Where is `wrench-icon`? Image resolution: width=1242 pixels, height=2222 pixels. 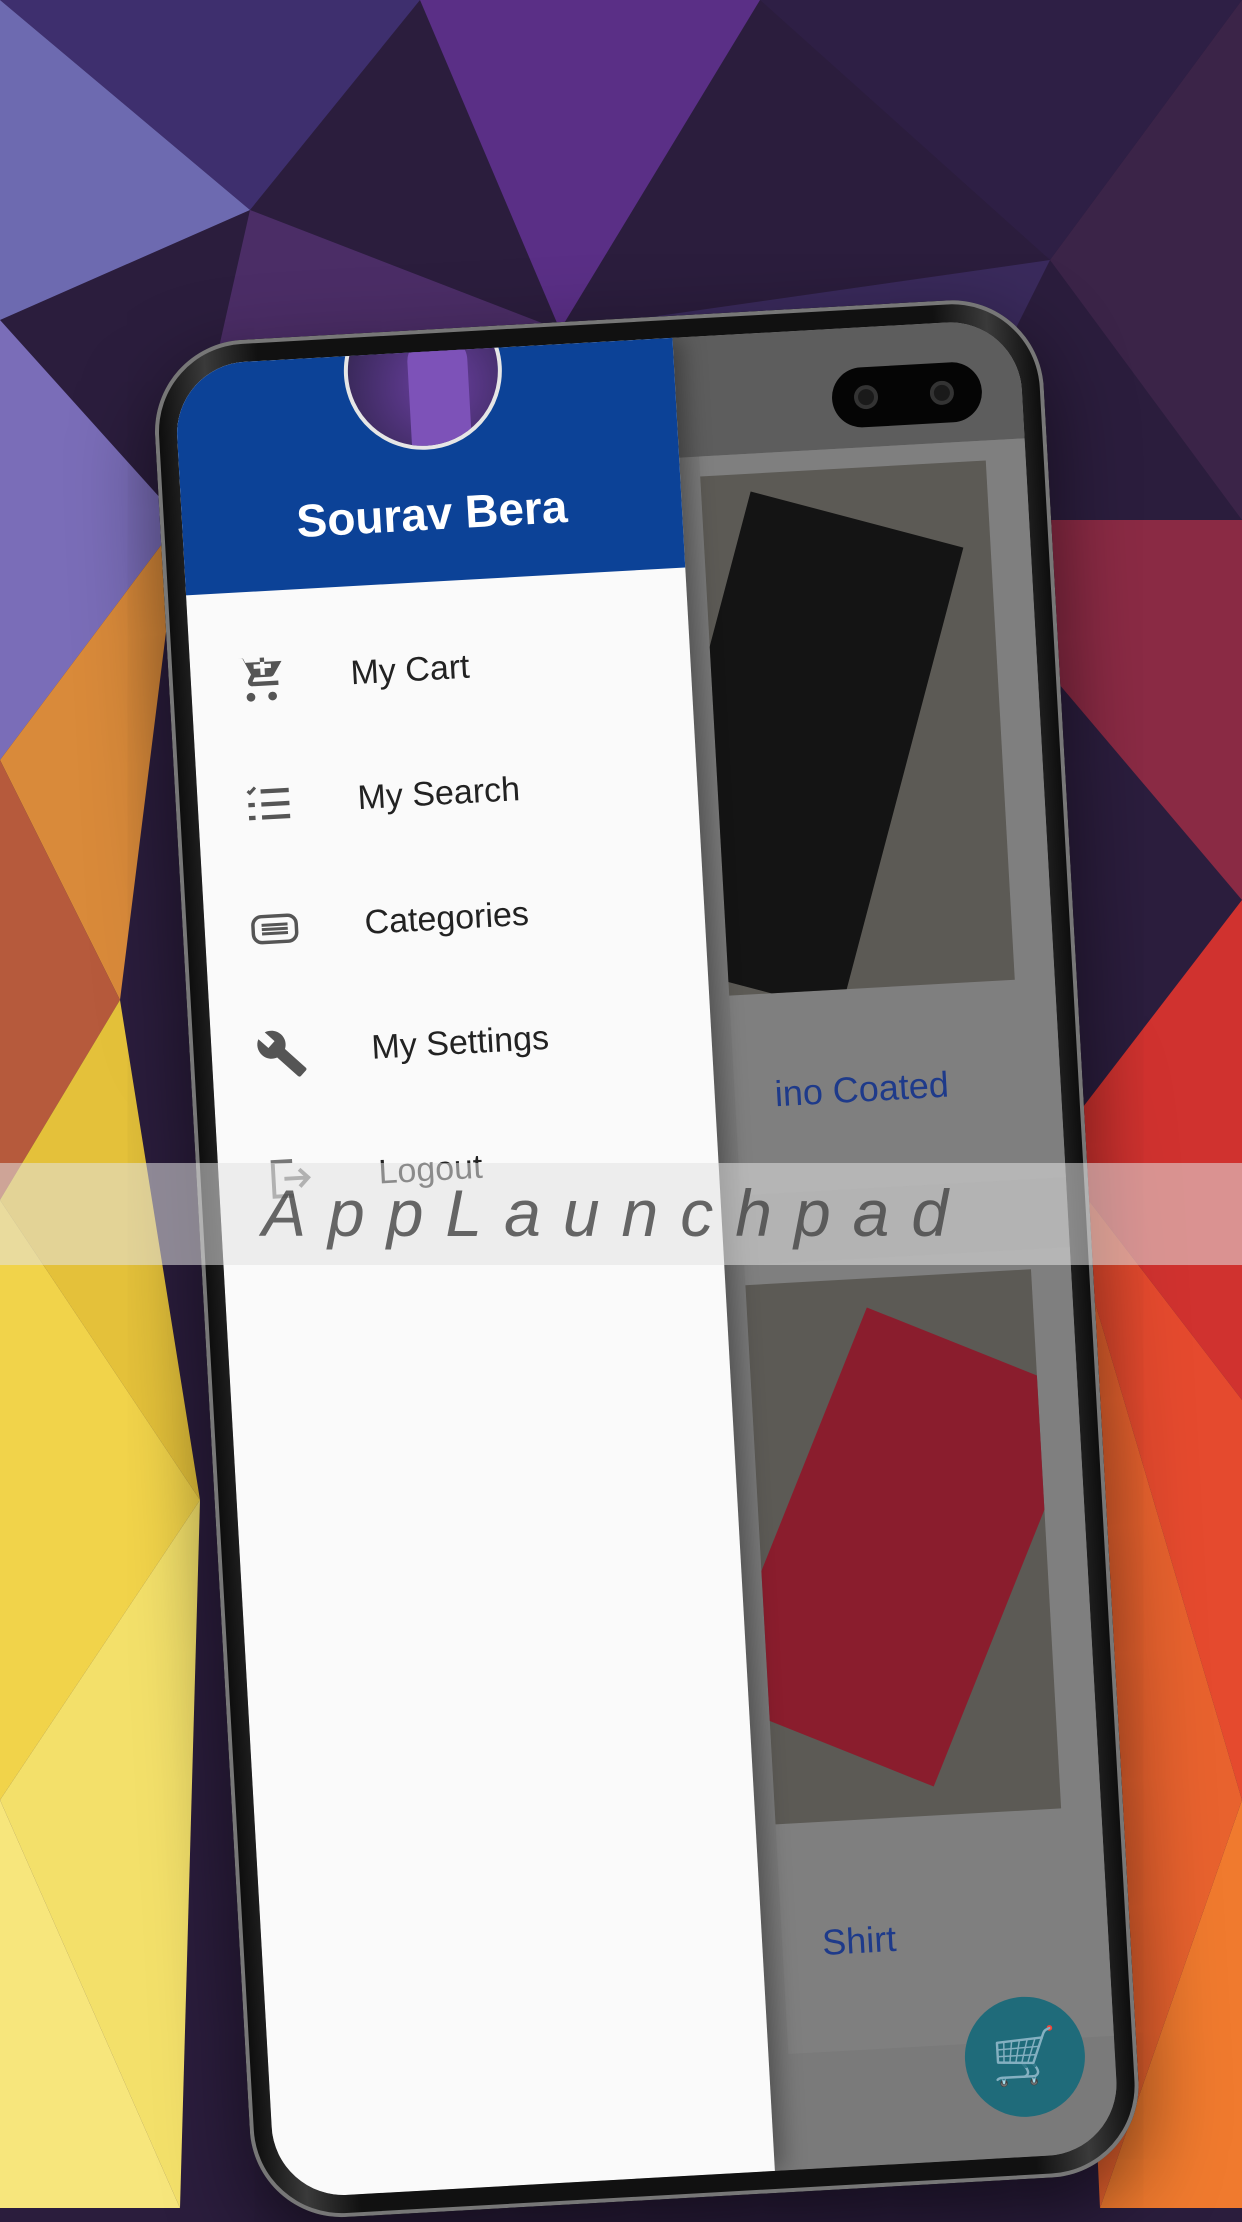
wrench-icon is located at coordinates (281, 1053).